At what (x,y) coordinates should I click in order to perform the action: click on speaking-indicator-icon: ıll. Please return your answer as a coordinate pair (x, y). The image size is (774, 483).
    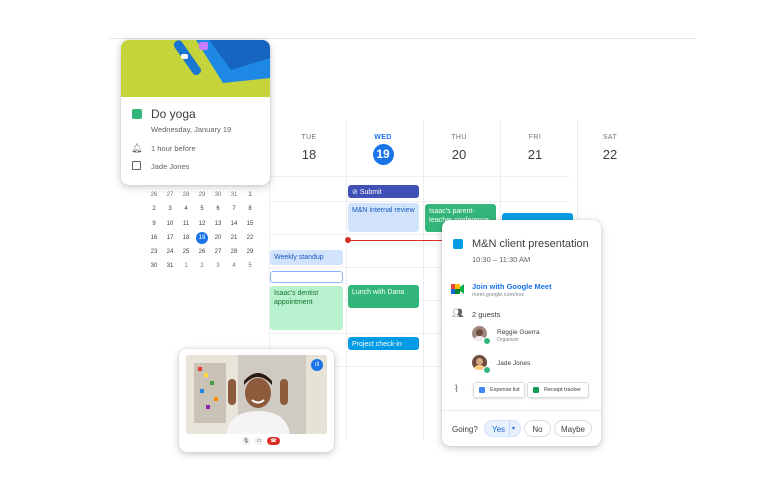
    Looking at the image, I should click on (317, 365).